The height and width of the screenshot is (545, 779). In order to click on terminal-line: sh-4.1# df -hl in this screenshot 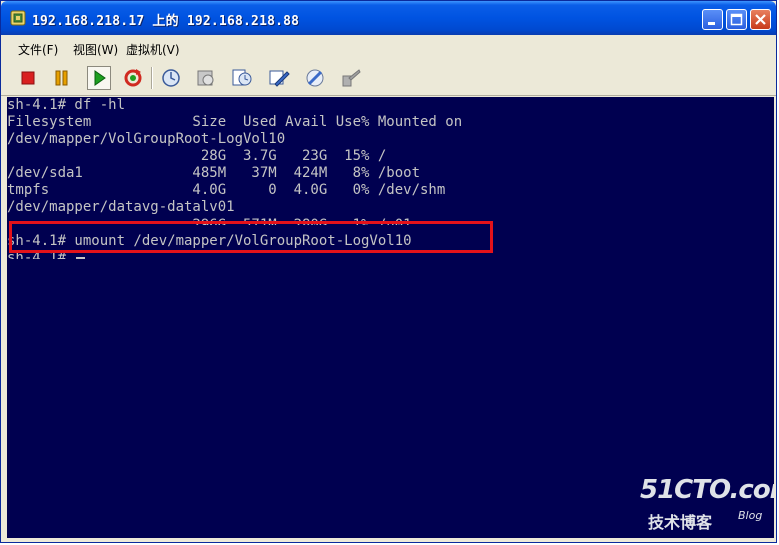, I will do `click(66, 105)`.